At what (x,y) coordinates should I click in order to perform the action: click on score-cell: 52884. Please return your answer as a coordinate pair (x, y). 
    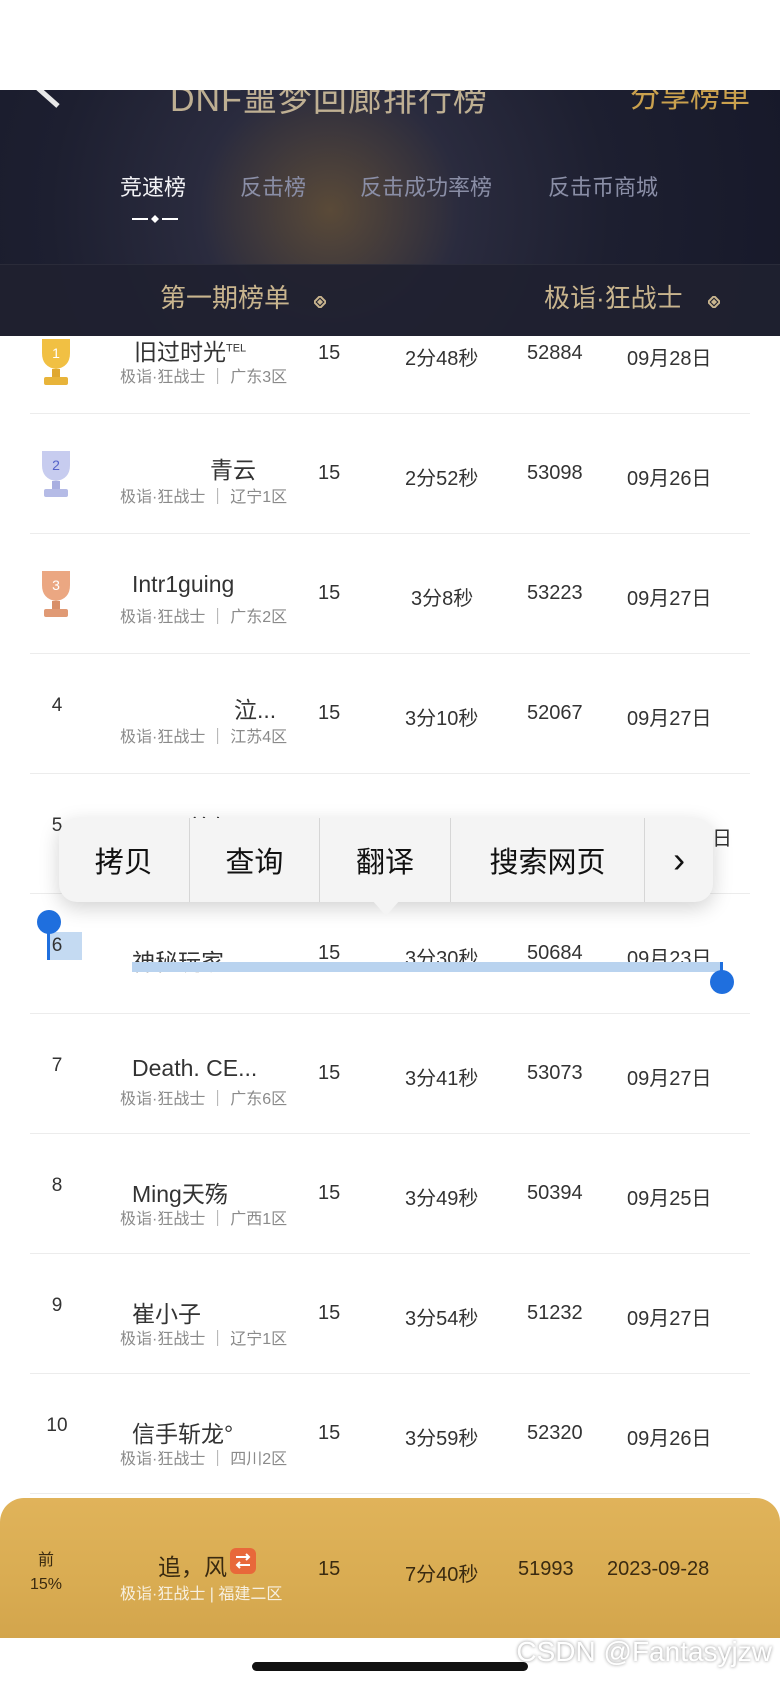
    Looking at the image, I should click on (555, 353).